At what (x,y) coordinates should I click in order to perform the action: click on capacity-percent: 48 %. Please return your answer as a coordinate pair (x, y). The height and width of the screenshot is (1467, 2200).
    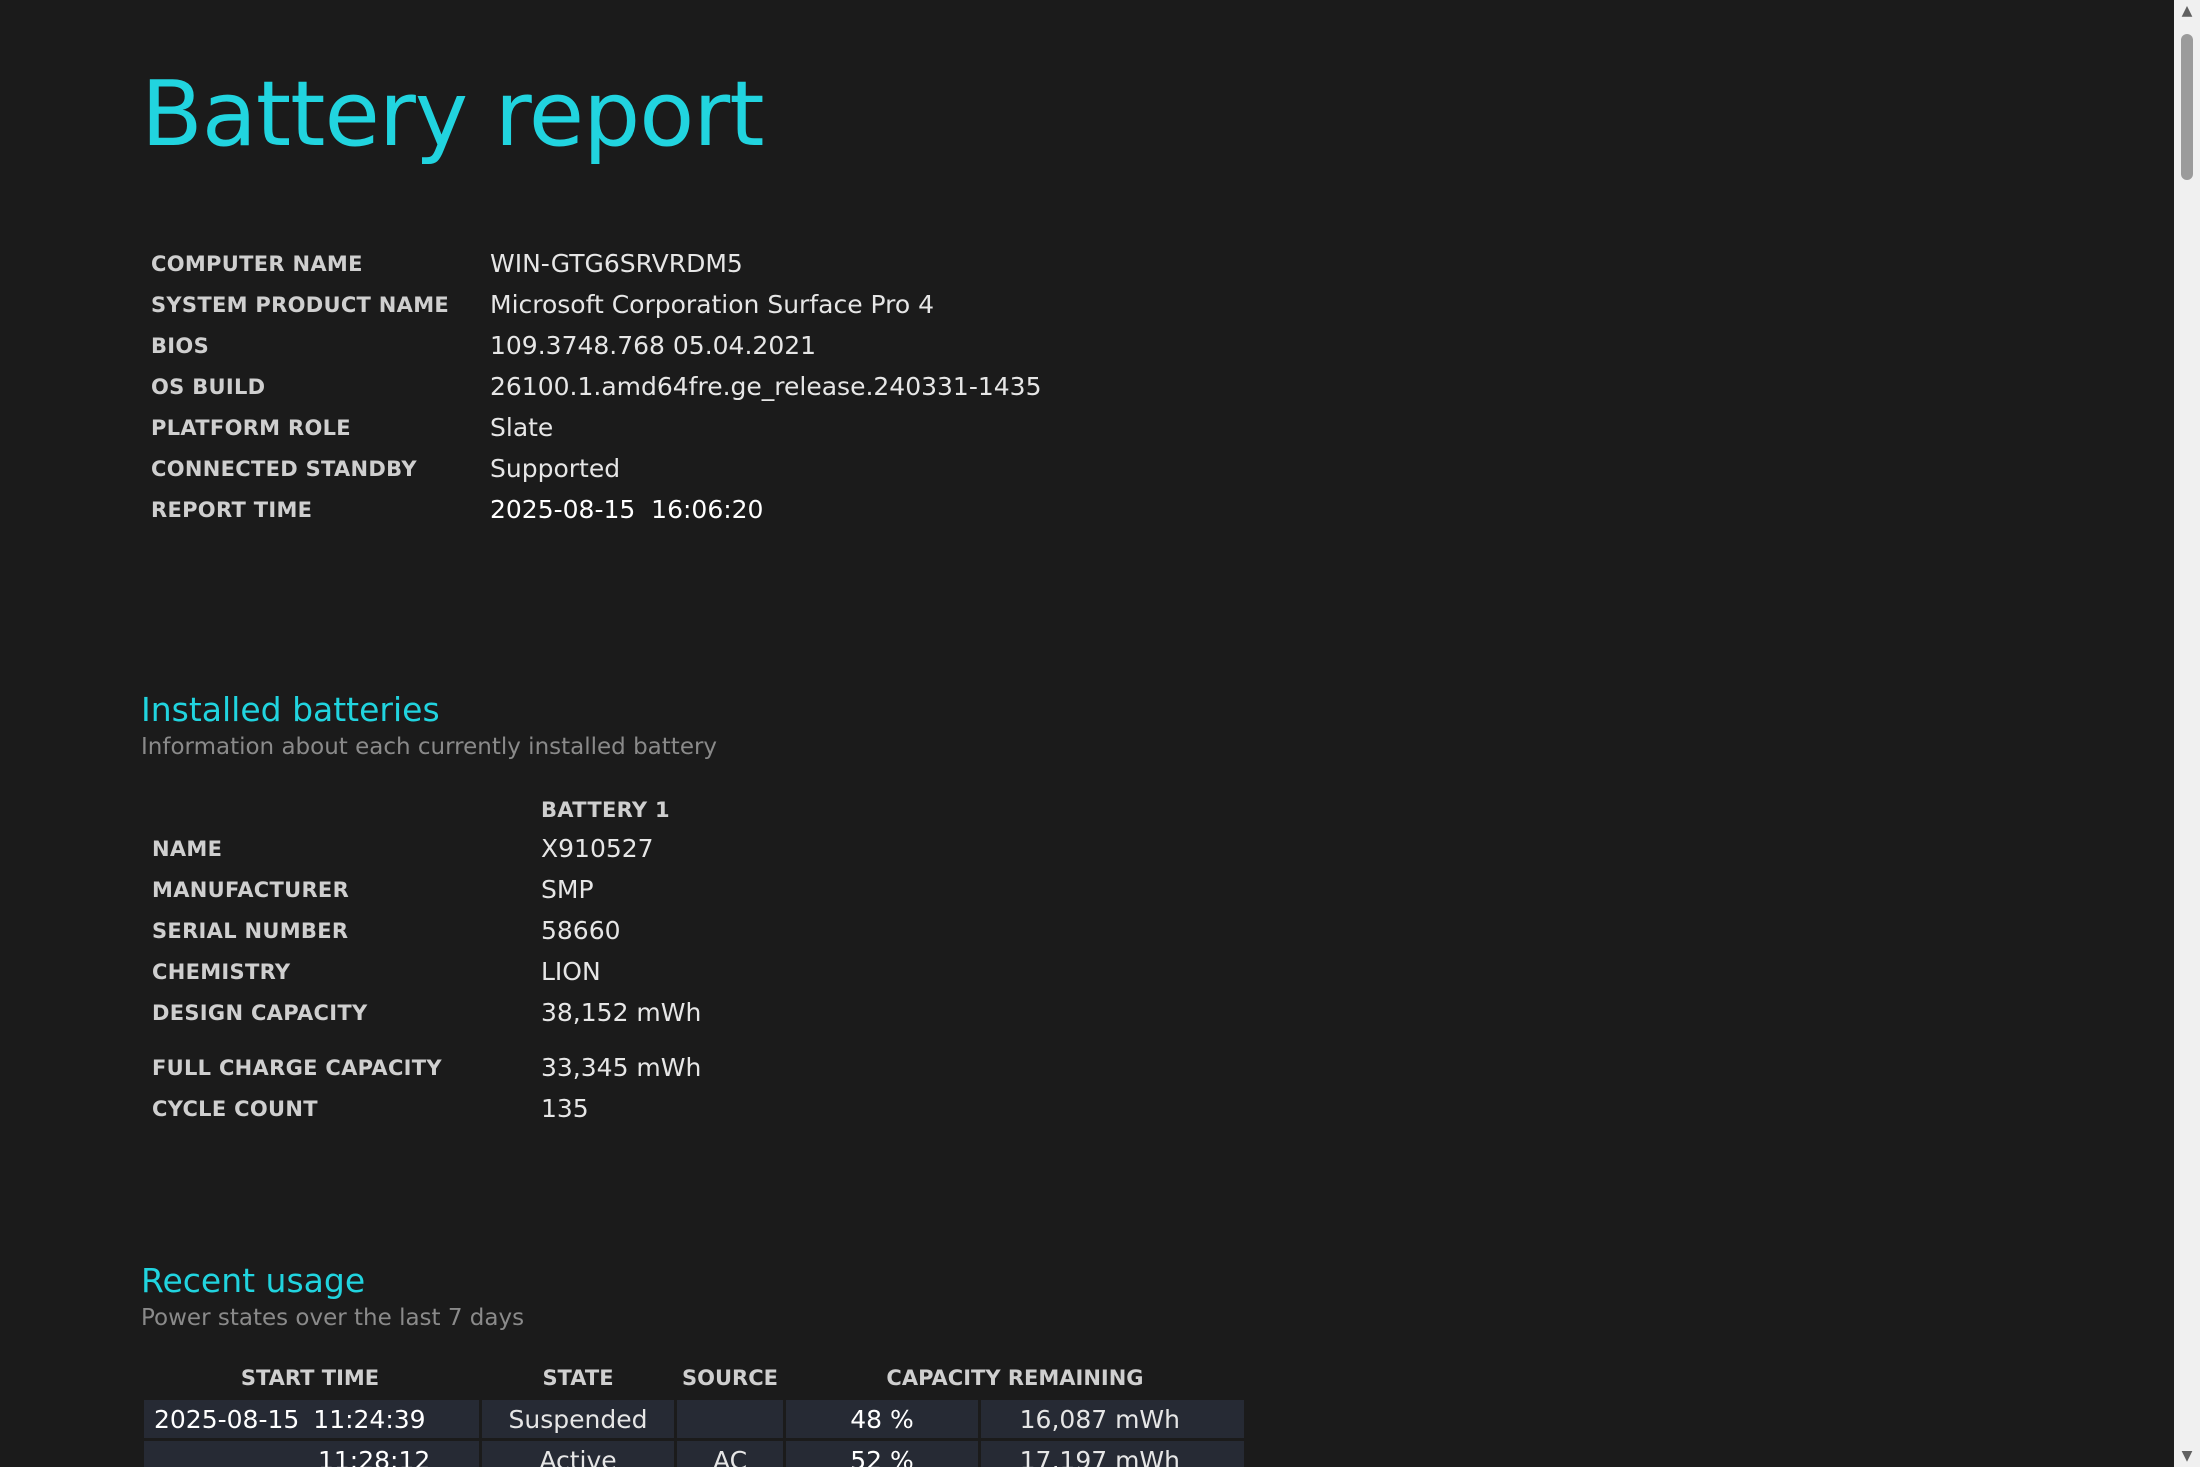
    Looking at the image, I should click on (882, 1419).